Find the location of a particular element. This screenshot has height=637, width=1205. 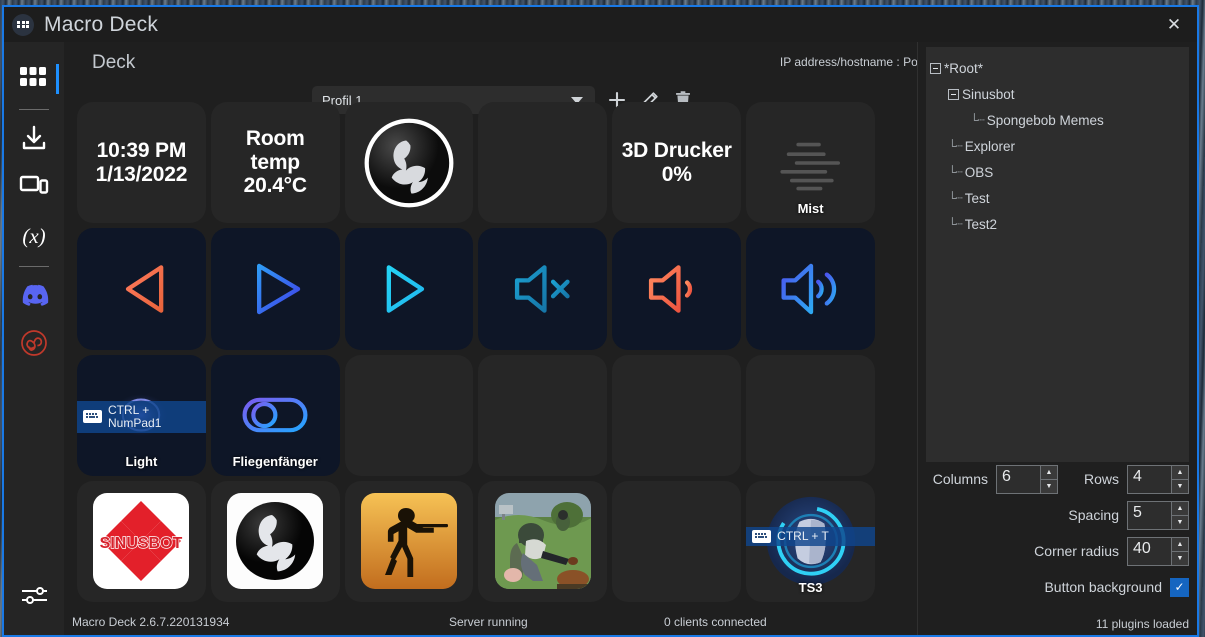

grid-logo-icon is located at coordinates (23, 24).